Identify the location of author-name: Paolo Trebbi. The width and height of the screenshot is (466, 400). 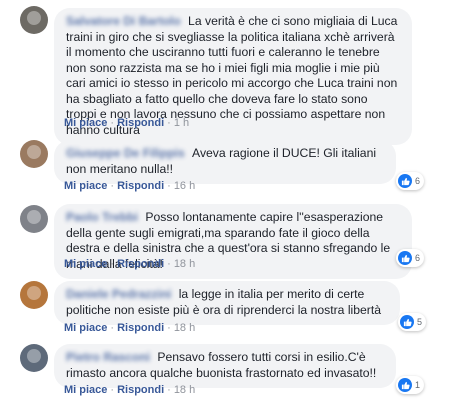
(102, 217).